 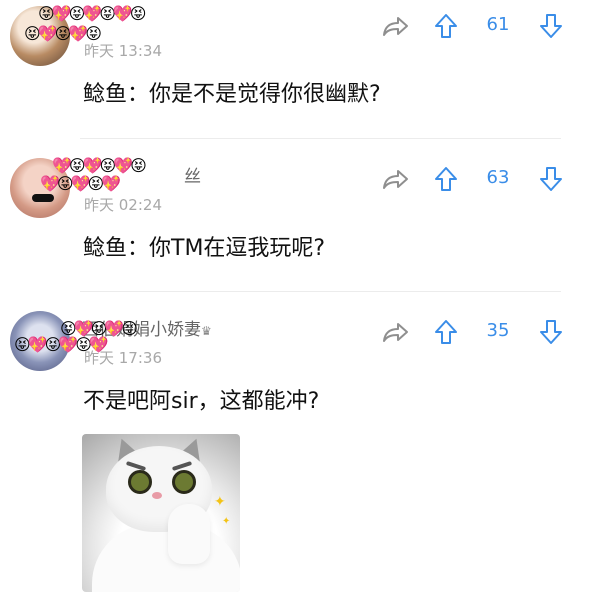 I want to click on timestamp: 昨天 13:34, so click(x=123, y=51).